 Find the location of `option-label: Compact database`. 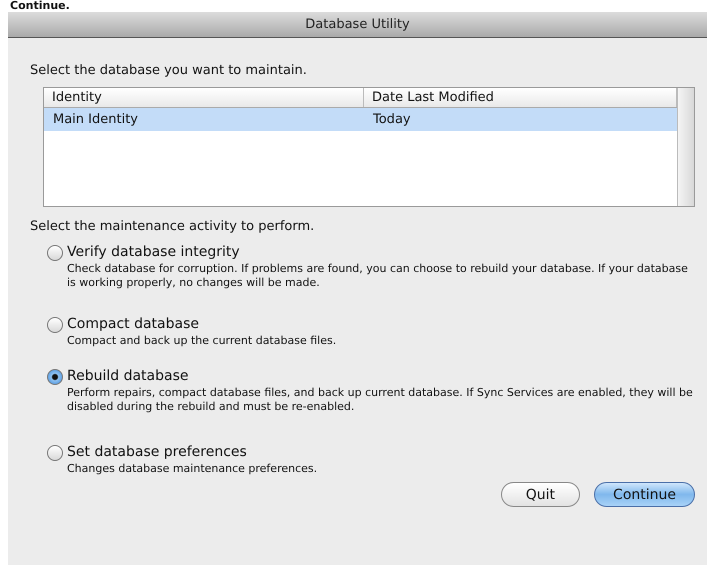

option-label: Compact database is located at coordinates (205, 324).